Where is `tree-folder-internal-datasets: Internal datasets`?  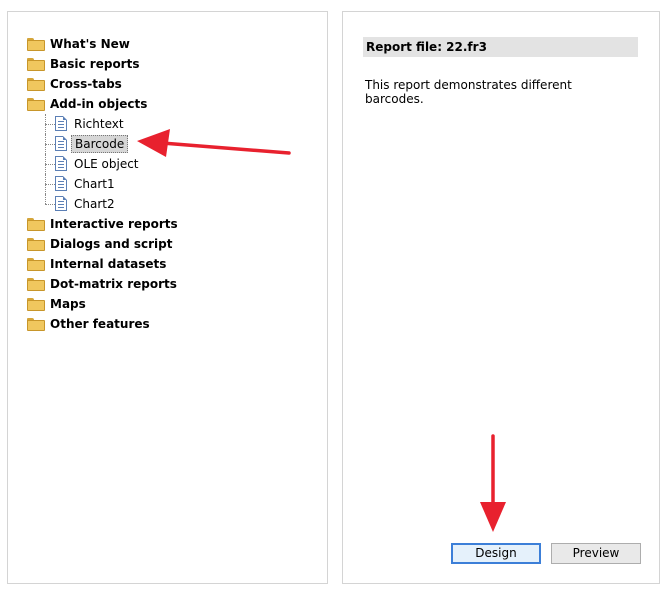
tree-folder-internal-datasets: Internal datasets is located at coordinates (104, 264).